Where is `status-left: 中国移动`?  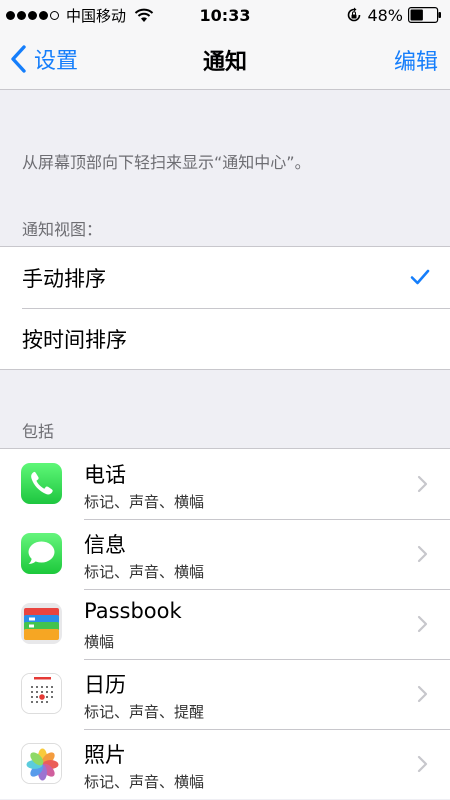
status-left: 中国移动 is located at coordinates (80, 15).